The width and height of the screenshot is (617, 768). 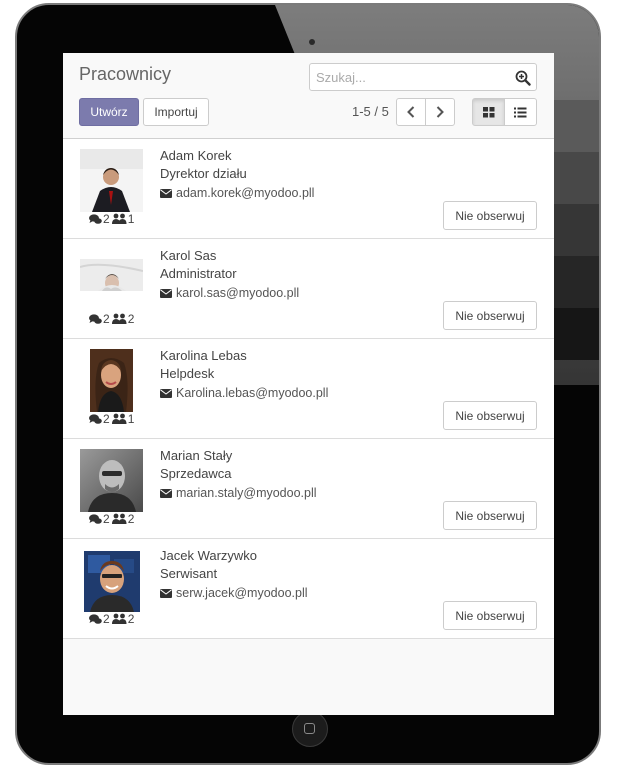 I want to click on chevron-right-icon, so click(x=440, y=112).